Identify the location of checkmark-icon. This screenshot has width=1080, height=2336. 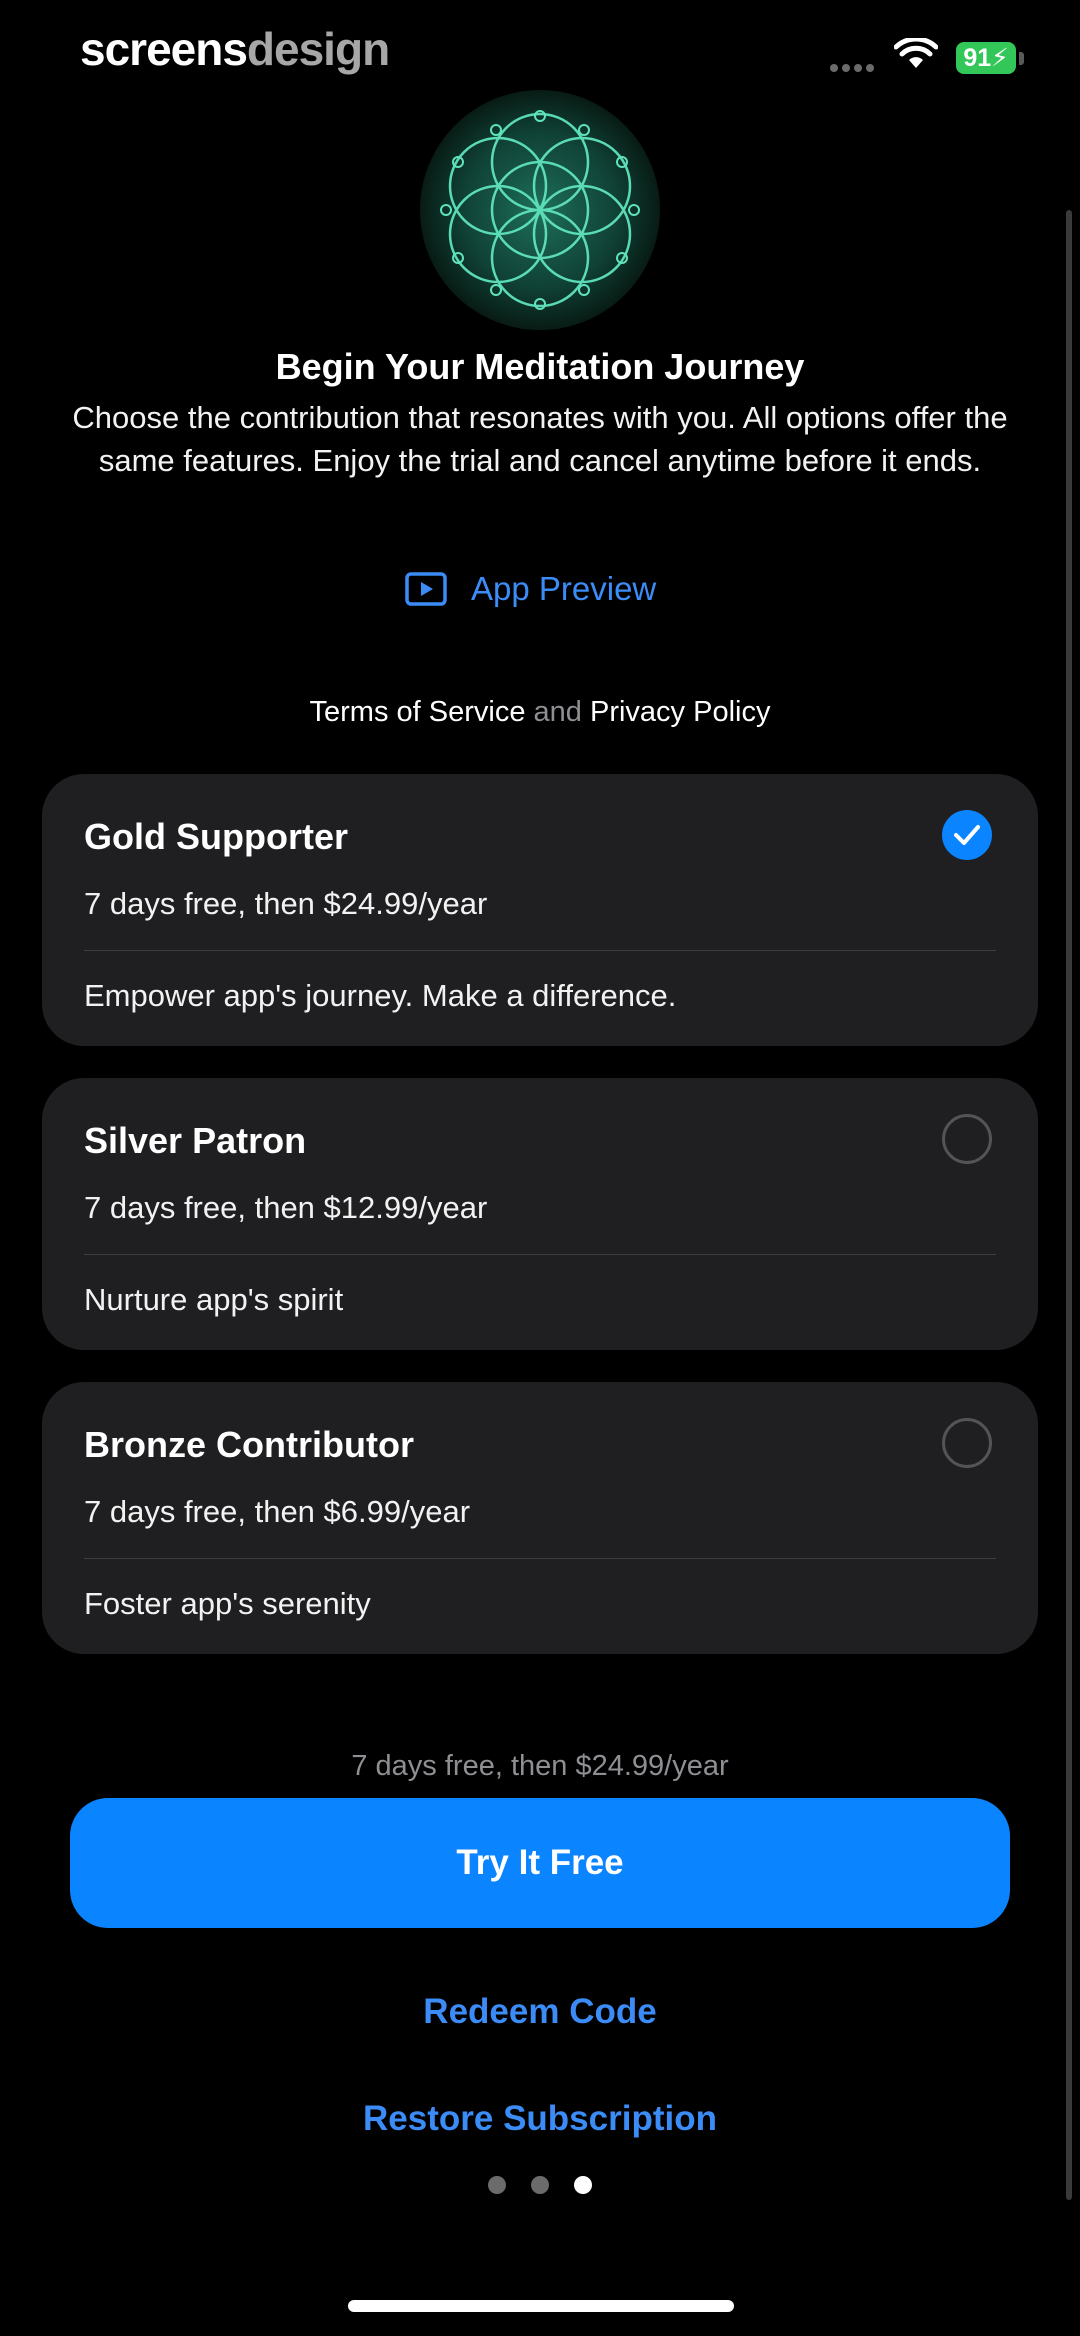
(967, 835).